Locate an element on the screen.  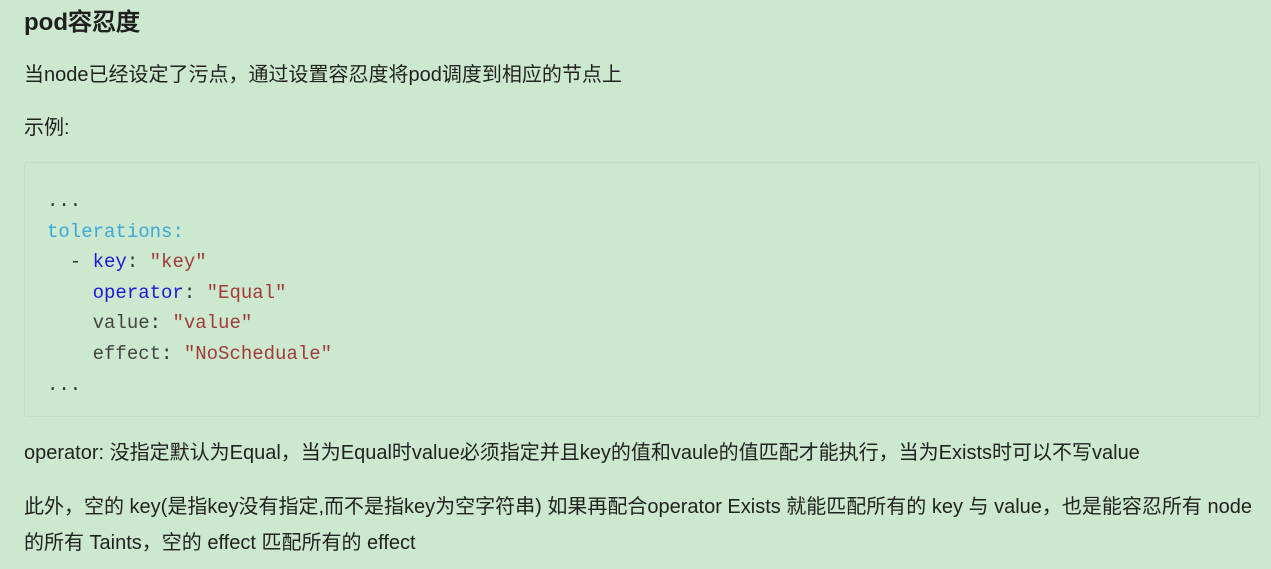
code-operator-key: operator is located at coordinates (138, 292).